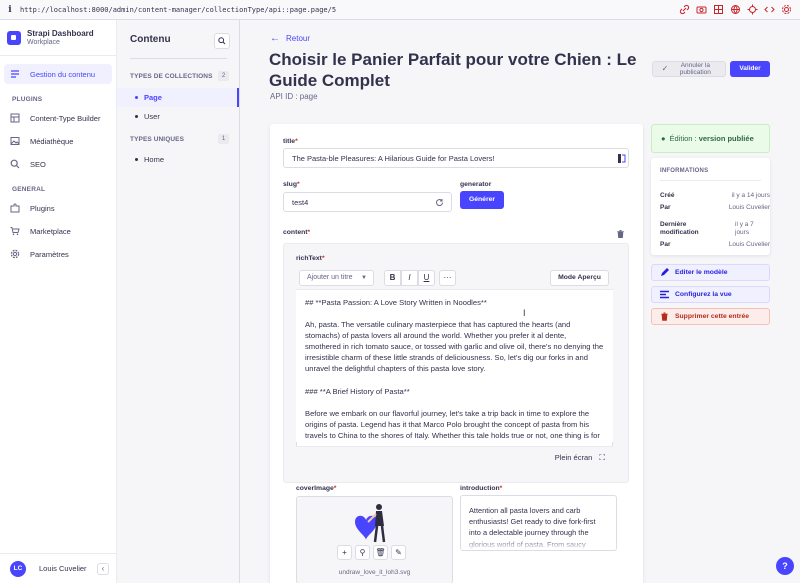 This screenshot has height=583, width=800. What do you see at coordinates (380, 552) in the screenshot?
I see `trash-icon: 🗑` at bounding box center [380, 552].